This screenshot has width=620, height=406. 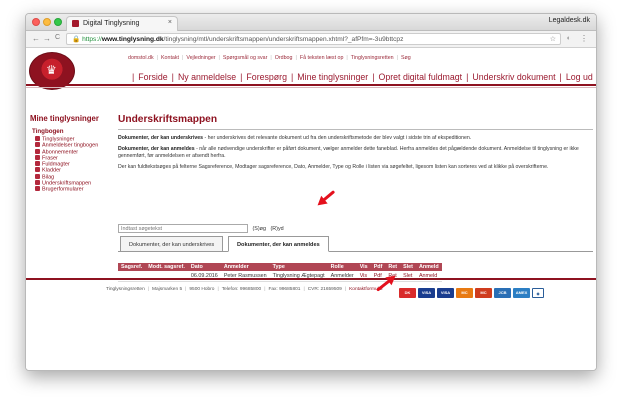 What do you see at coordinates (170, 22) in the screenshot?
I see `tab-close-icon: ×` at bounding box center [170, 22].